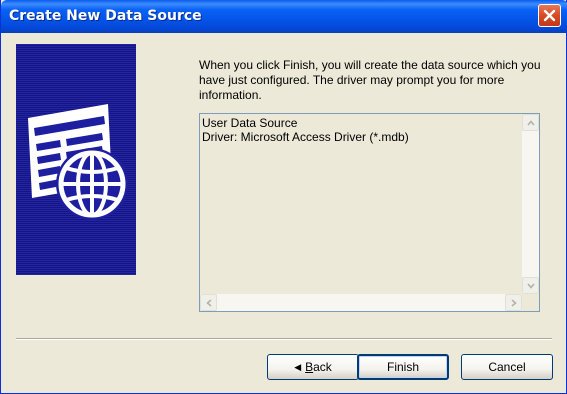 This screenshot has width=567, height=394. I want to click on chevron-up-icon, so click(531, 123).